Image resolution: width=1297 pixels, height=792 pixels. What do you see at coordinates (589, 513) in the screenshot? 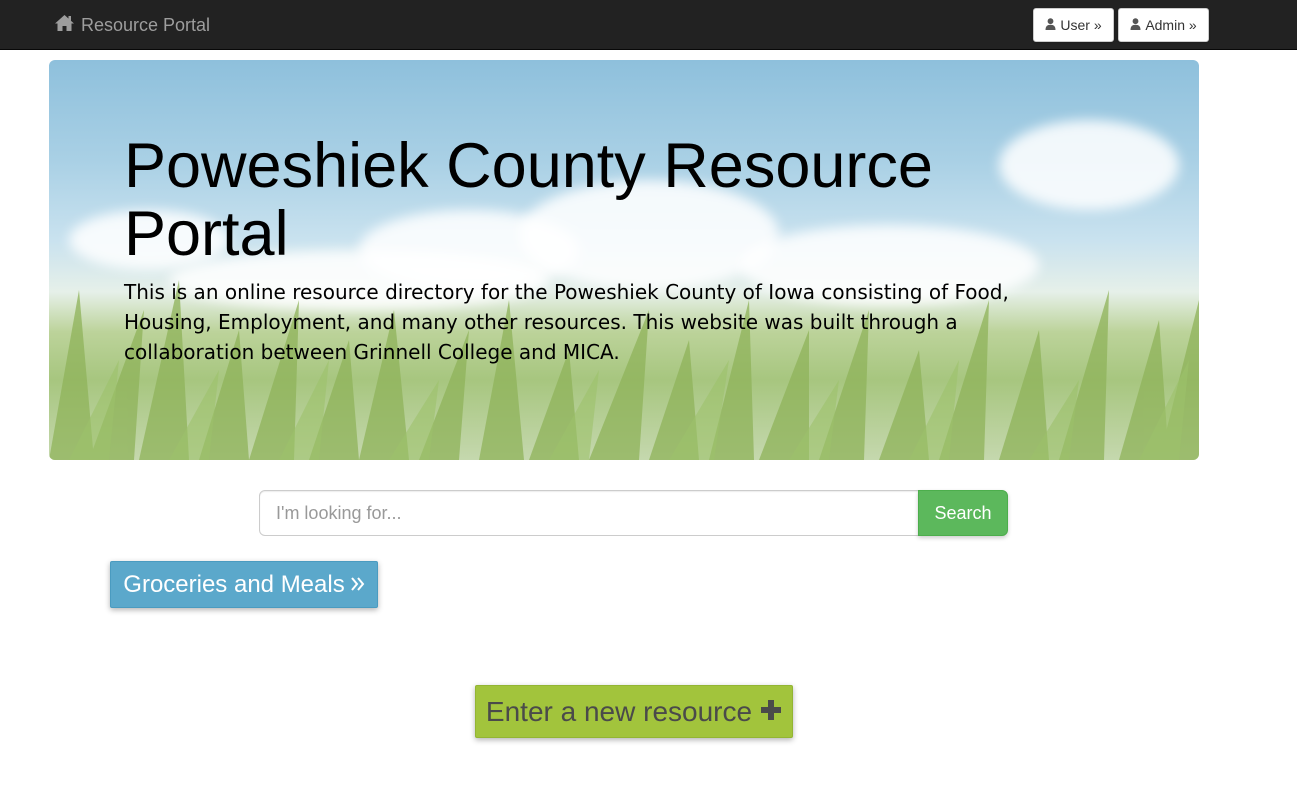
I see `search-input` at bounding box center [589, 513].